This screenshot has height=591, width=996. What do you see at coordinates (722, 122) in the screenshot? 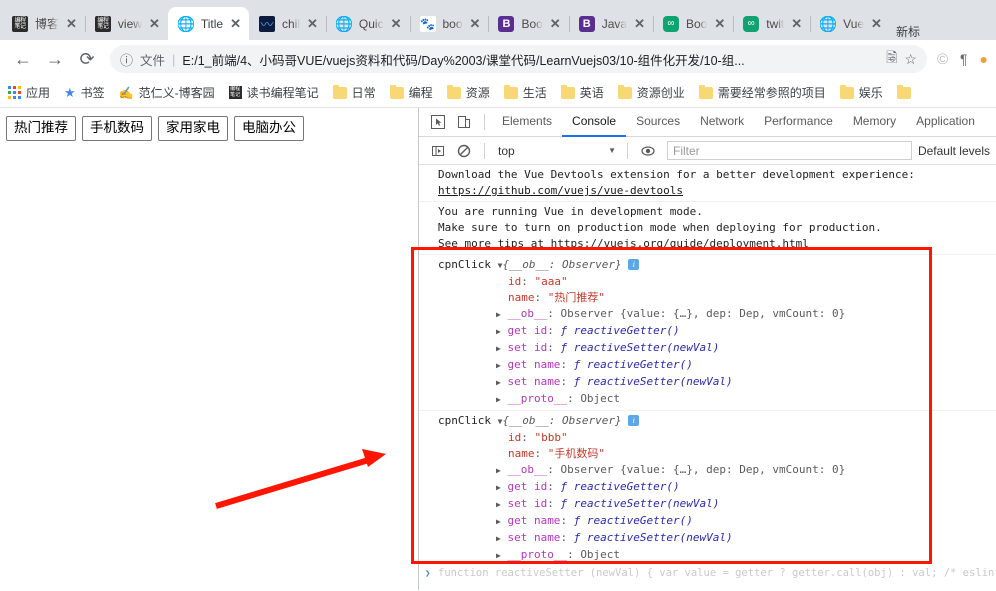
I see `tab-network: Network` at bounding box center [722, 122].